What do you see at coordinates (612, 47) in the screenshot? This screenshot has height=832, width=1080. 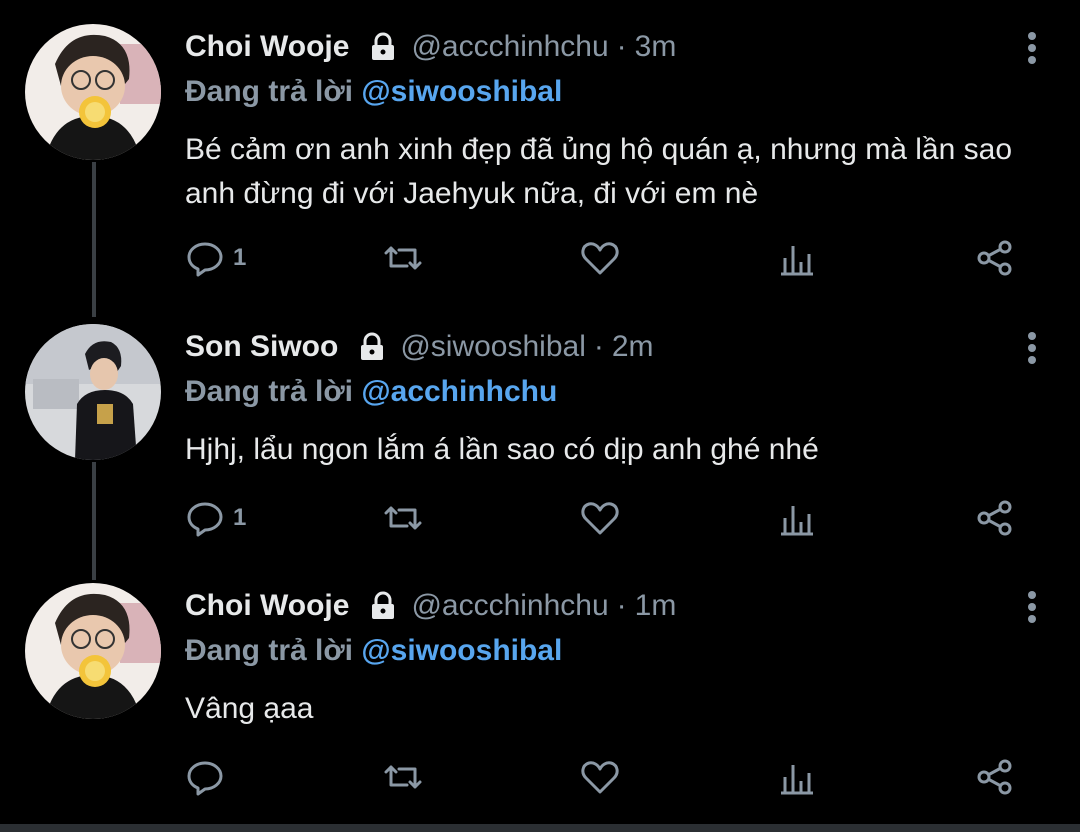 I see `tweet-header: Choi Wooje @accchinhchu · 3m` at bounding box center [612, 47].